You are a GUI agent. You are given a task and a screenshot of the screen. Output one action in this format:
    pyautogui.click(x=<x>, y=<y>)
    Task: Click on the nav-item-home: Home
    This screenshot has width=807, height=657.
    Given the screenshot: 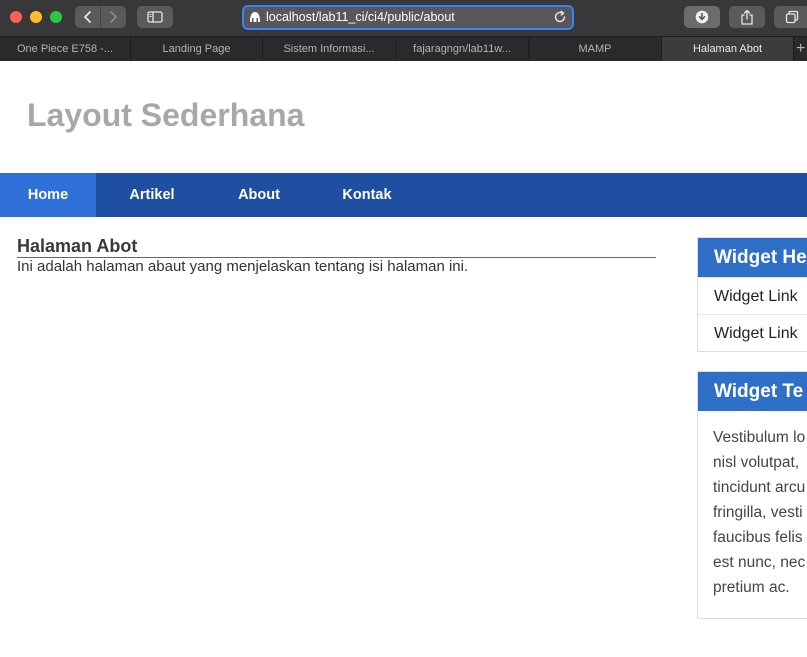 What is the action you would take?
    pyautogui.click(x=48, y=195)
    